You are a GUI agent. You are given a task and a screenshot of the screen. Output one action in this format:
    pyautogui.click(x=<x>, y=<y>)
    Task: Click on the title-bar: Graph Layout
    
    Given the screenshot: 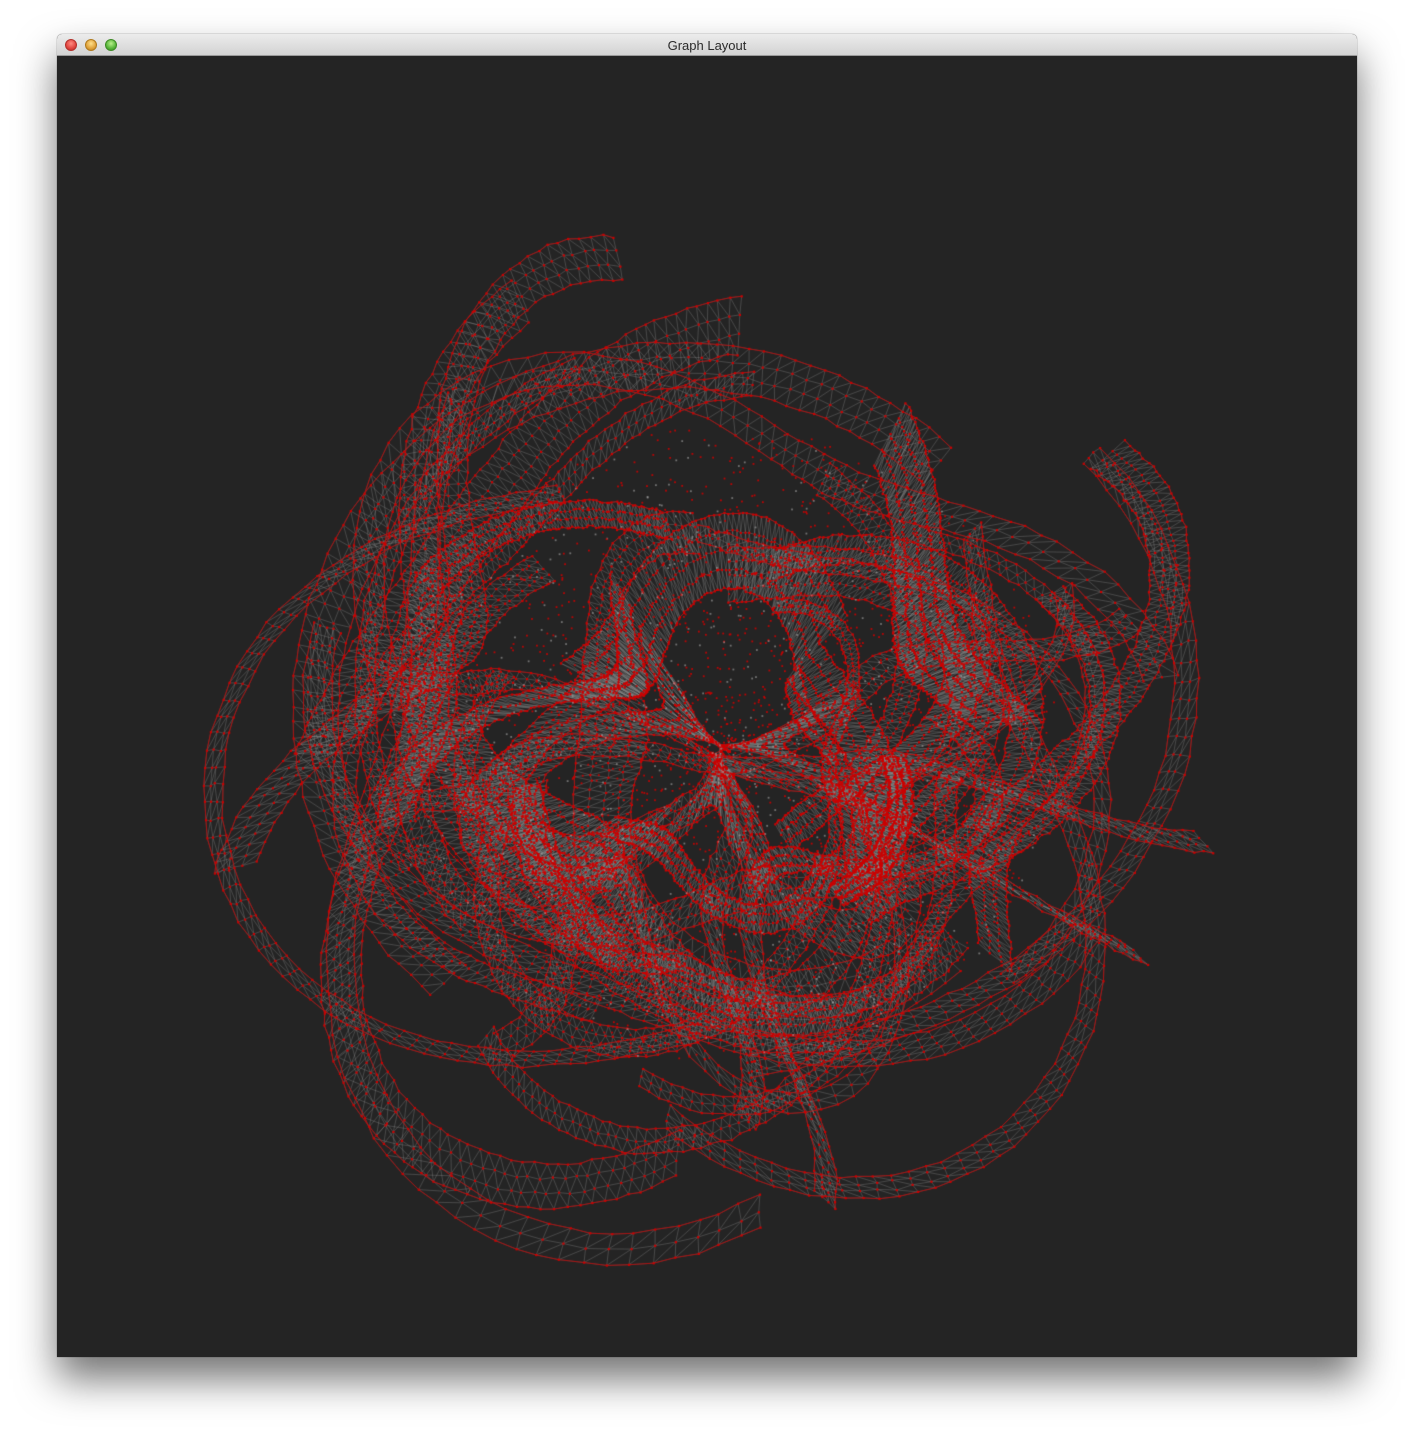 What is the action you would take?
    pyautogui.click(x=707, y=45)
    